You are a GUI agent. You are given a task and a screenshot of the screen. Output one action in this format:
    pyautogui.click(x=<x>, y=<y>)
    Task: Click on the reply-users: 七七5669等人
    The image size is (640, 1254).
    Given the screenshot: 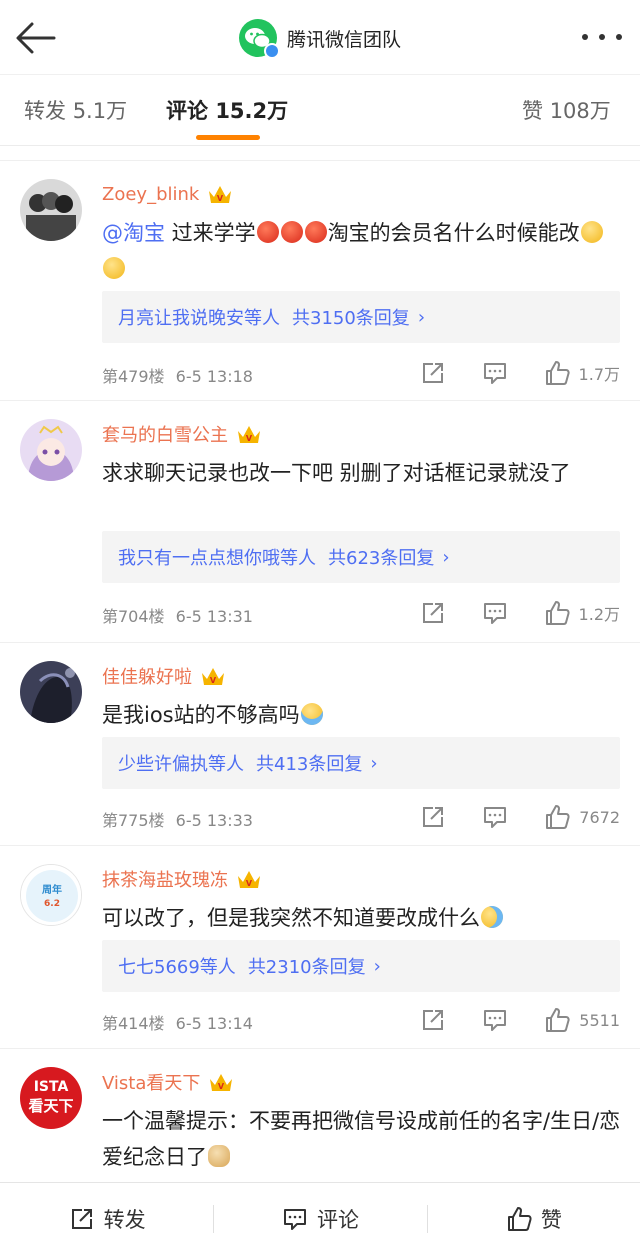 What is the action you would take?
    pyautogui.click(x=177, y=967)
    